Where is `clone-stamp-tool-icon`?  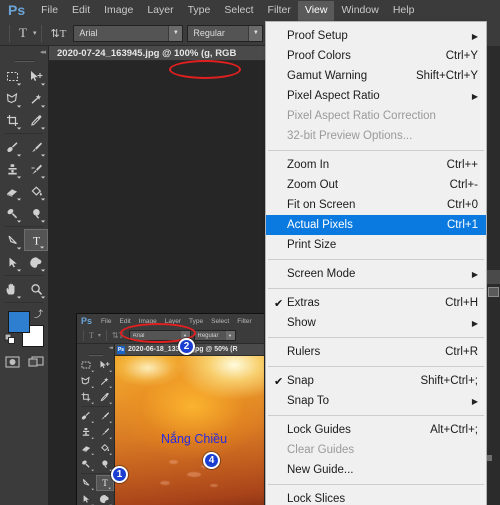
clone-stamp-tool-icon is located at coordinates (12, 169).